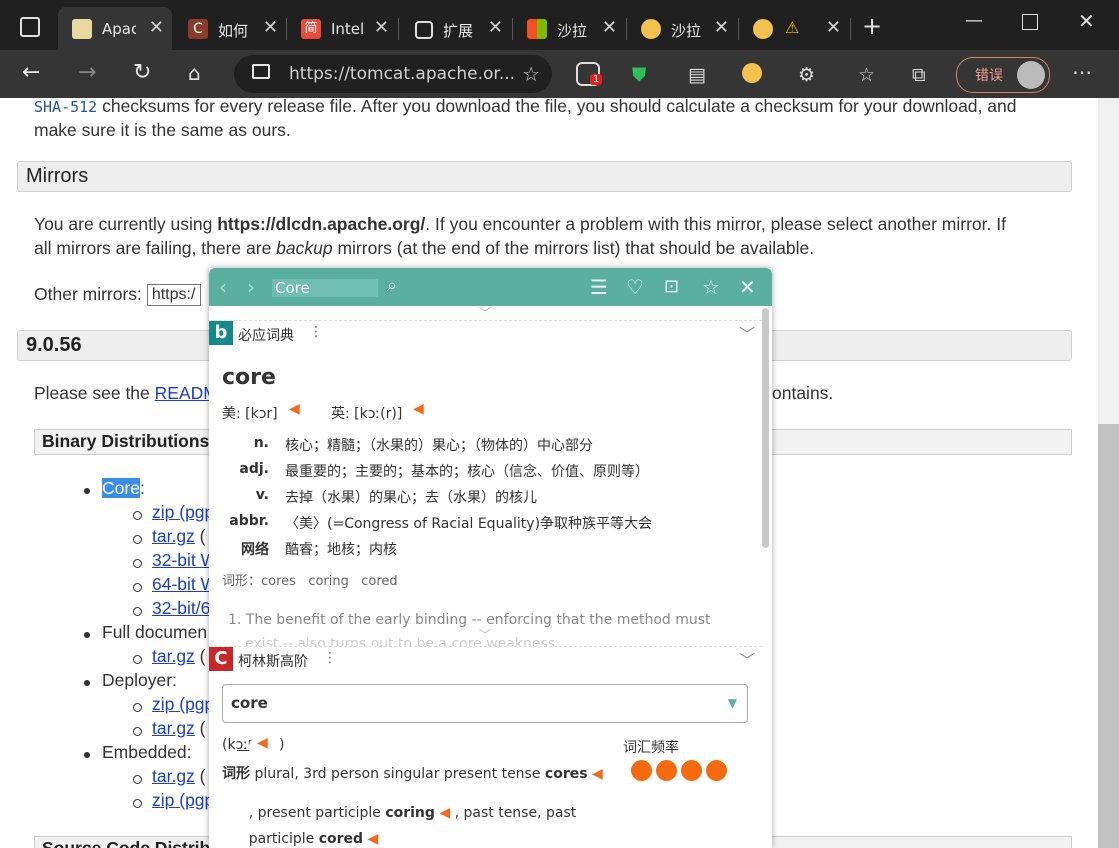 This screenshot has height=848, width=1119. I want to click on core-32-64-link: 32-bit/6, so click(181, 608).